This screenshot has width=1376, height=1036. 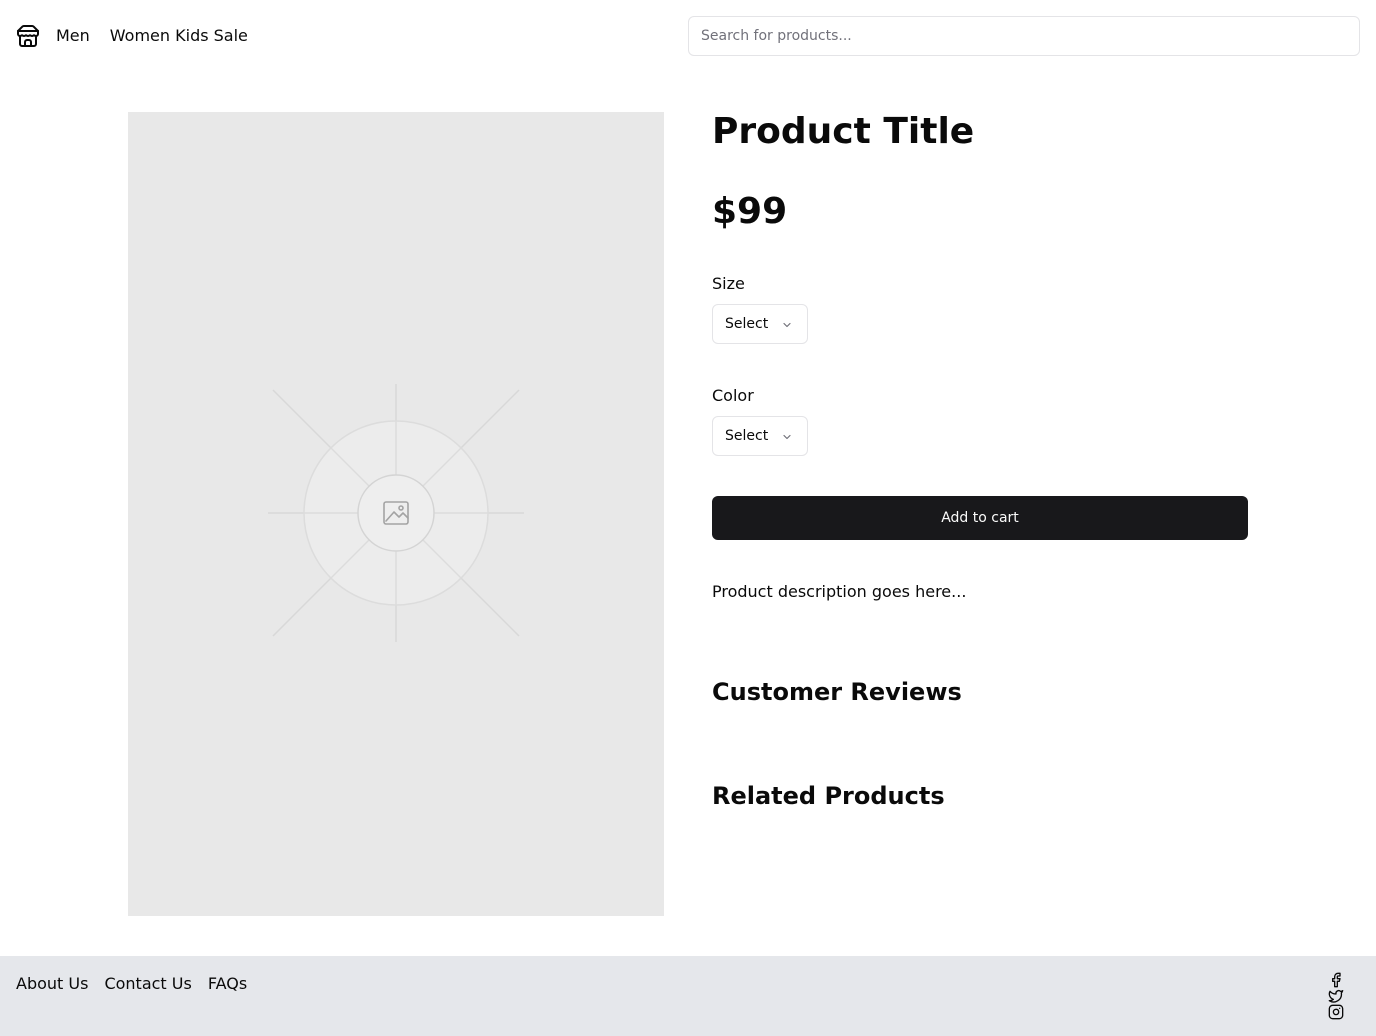 What do you see at coordinates (837, 692) in the screenshot?
I see `customer-reviews-heading: Customer Reviews` at bounding box center [837, 692].